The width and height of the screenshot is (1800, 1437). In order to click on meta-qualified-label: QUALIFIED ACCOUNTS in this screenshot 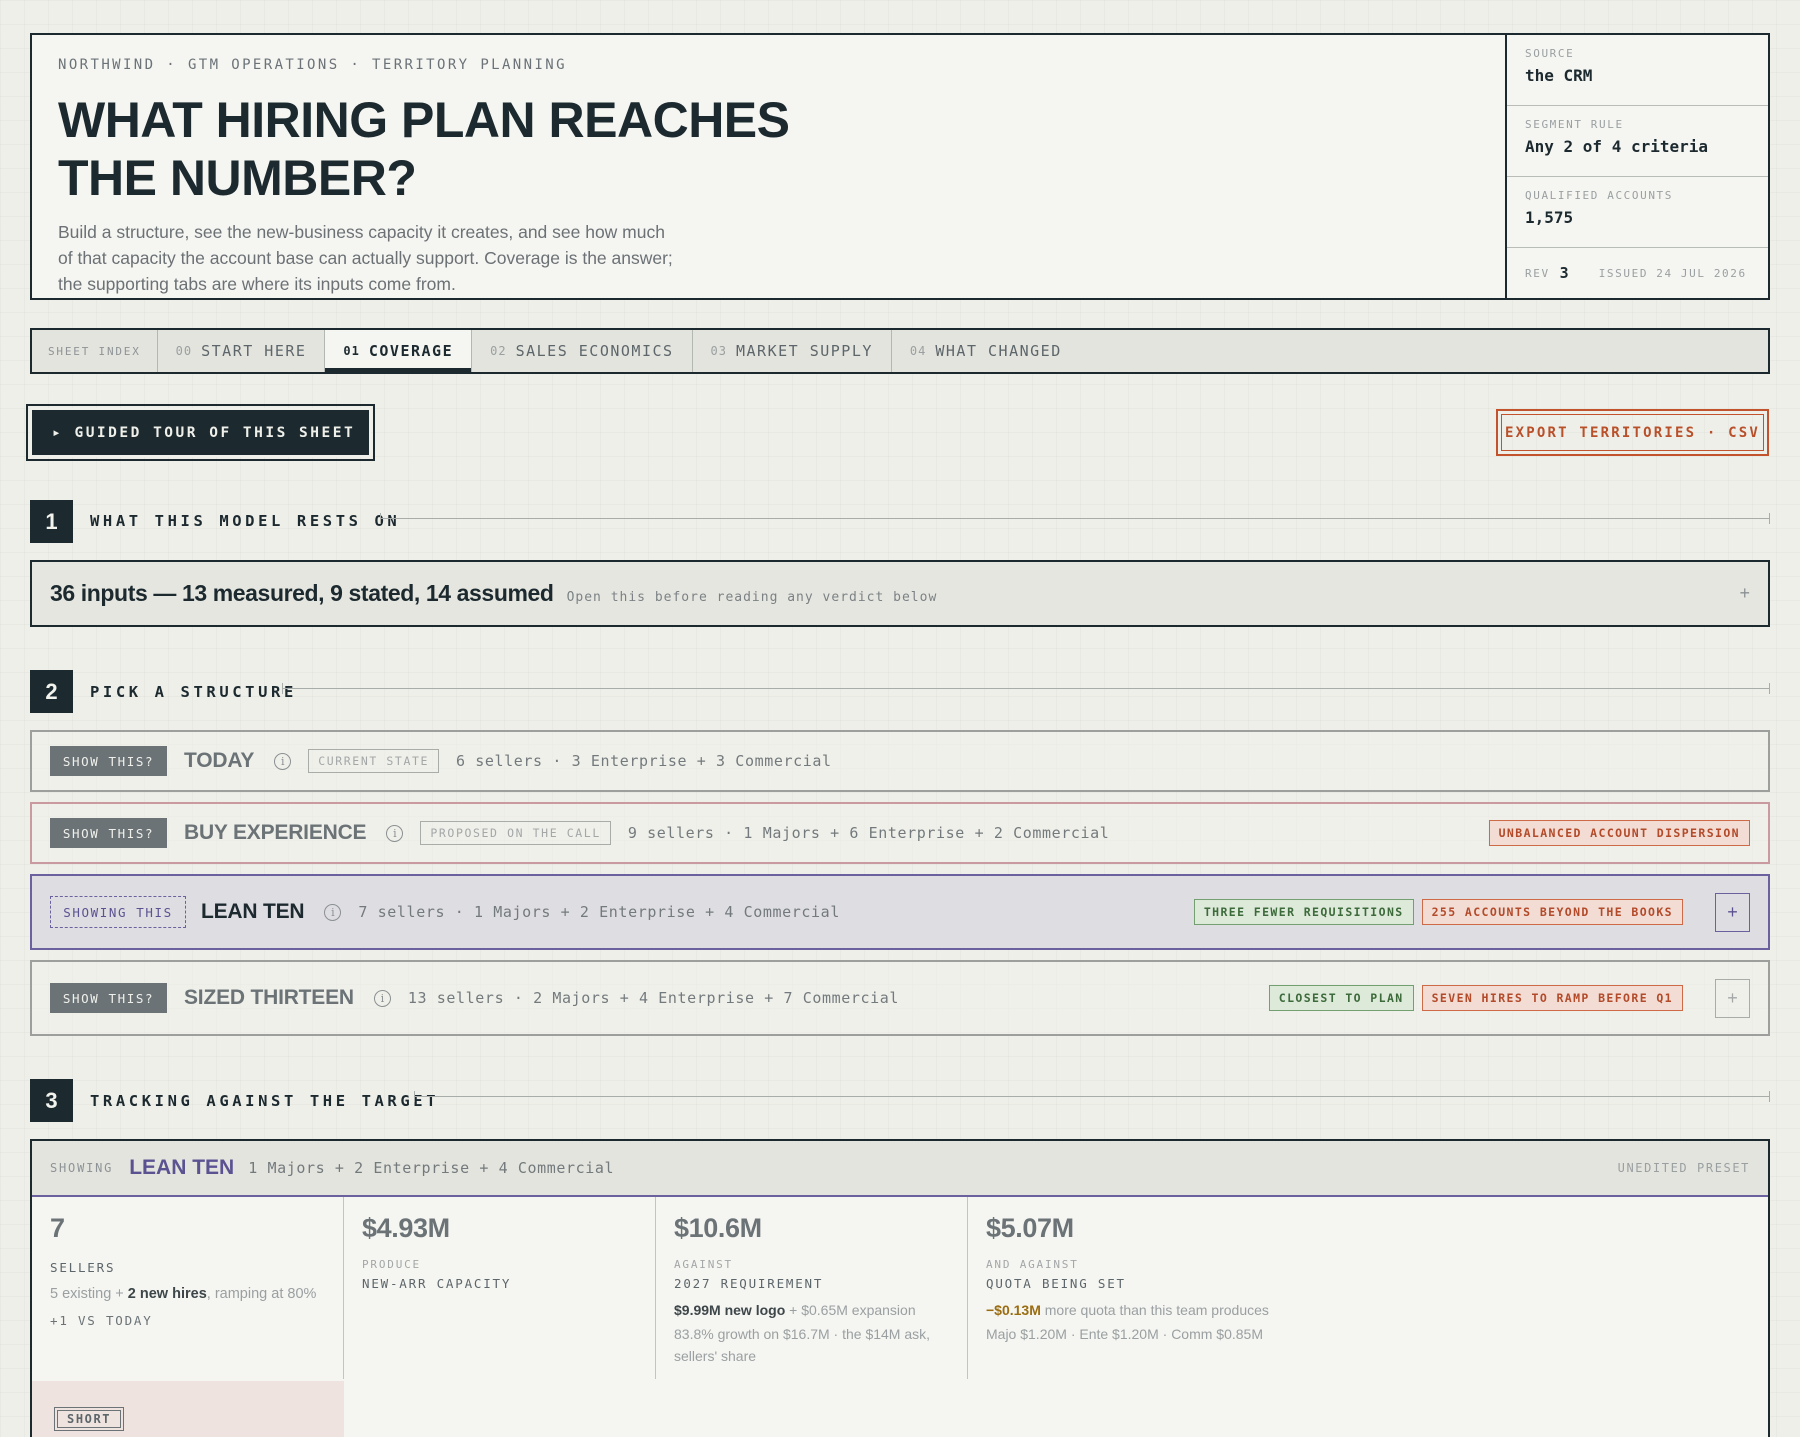, I will do `click(1599, 195)`.